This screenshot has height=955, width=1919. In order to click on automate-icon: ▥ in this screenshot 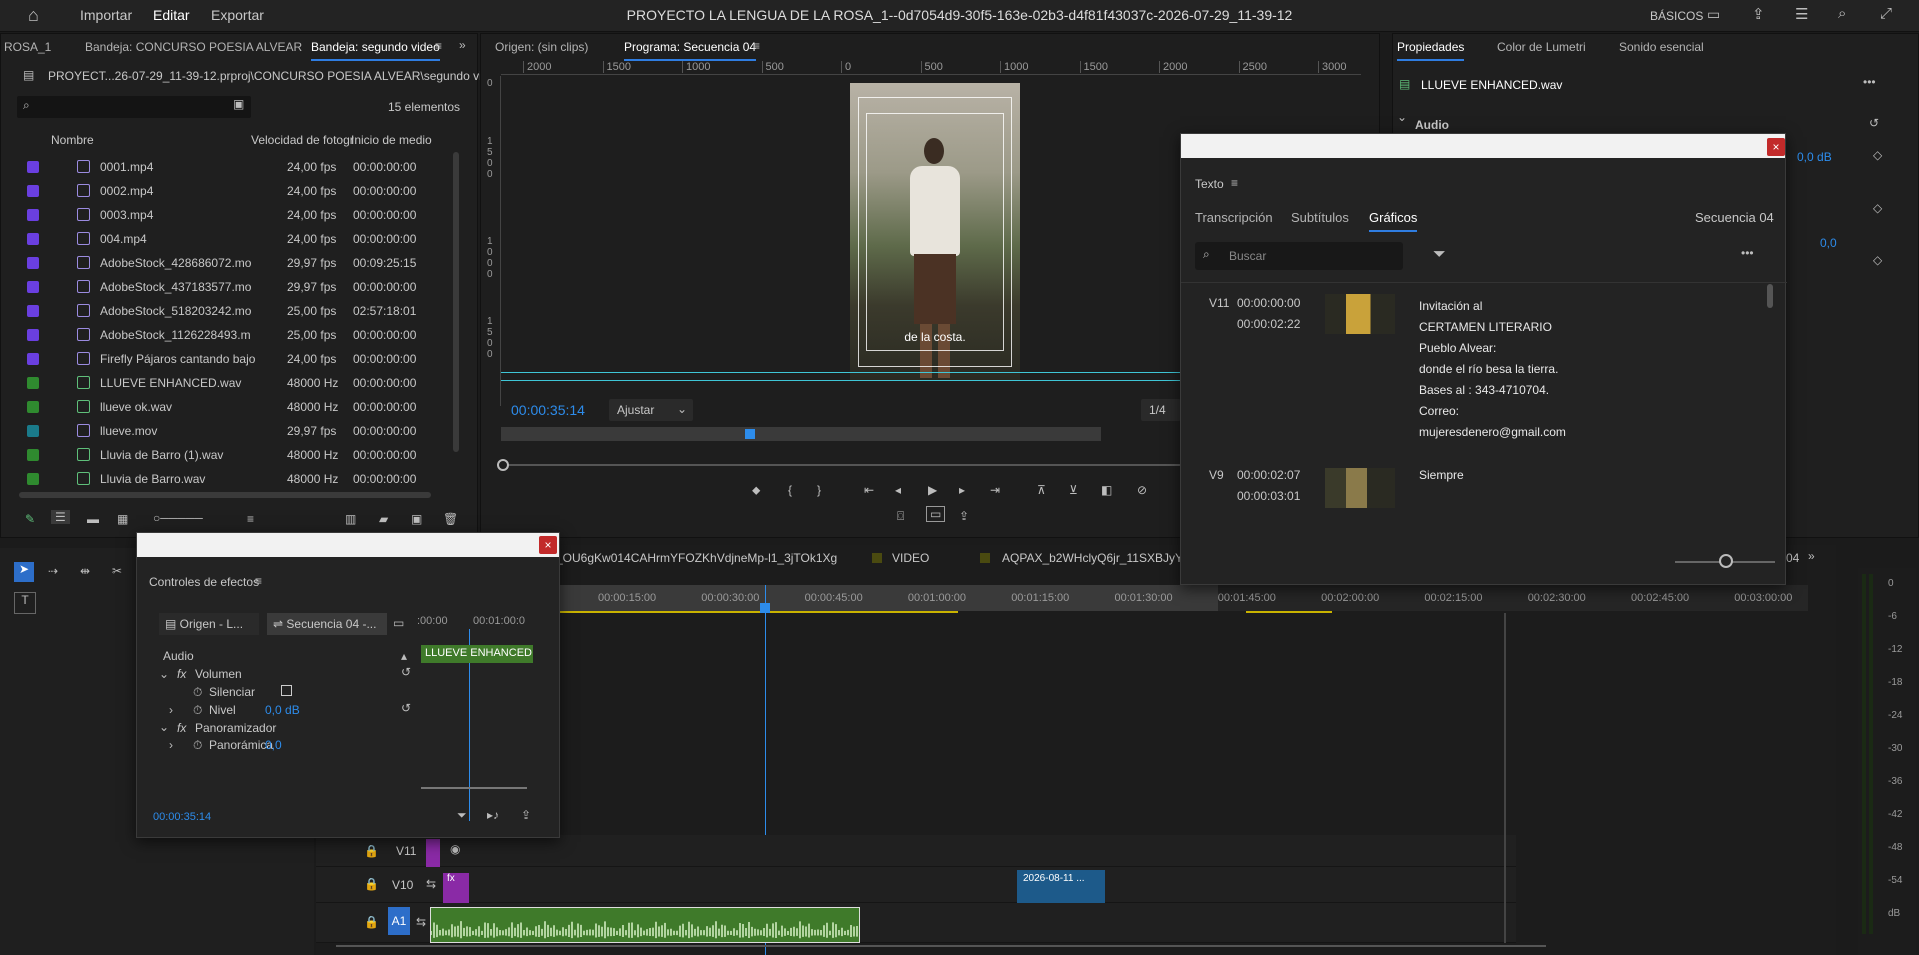, I will do `click(350, 519)`.